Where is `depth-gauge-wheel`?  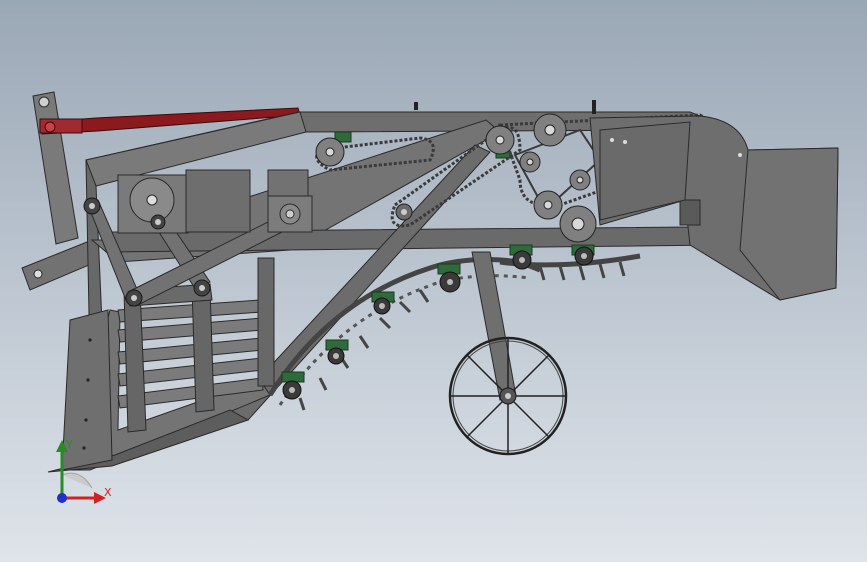 depth-gauge-wheel is located at coordinates (508, 353).